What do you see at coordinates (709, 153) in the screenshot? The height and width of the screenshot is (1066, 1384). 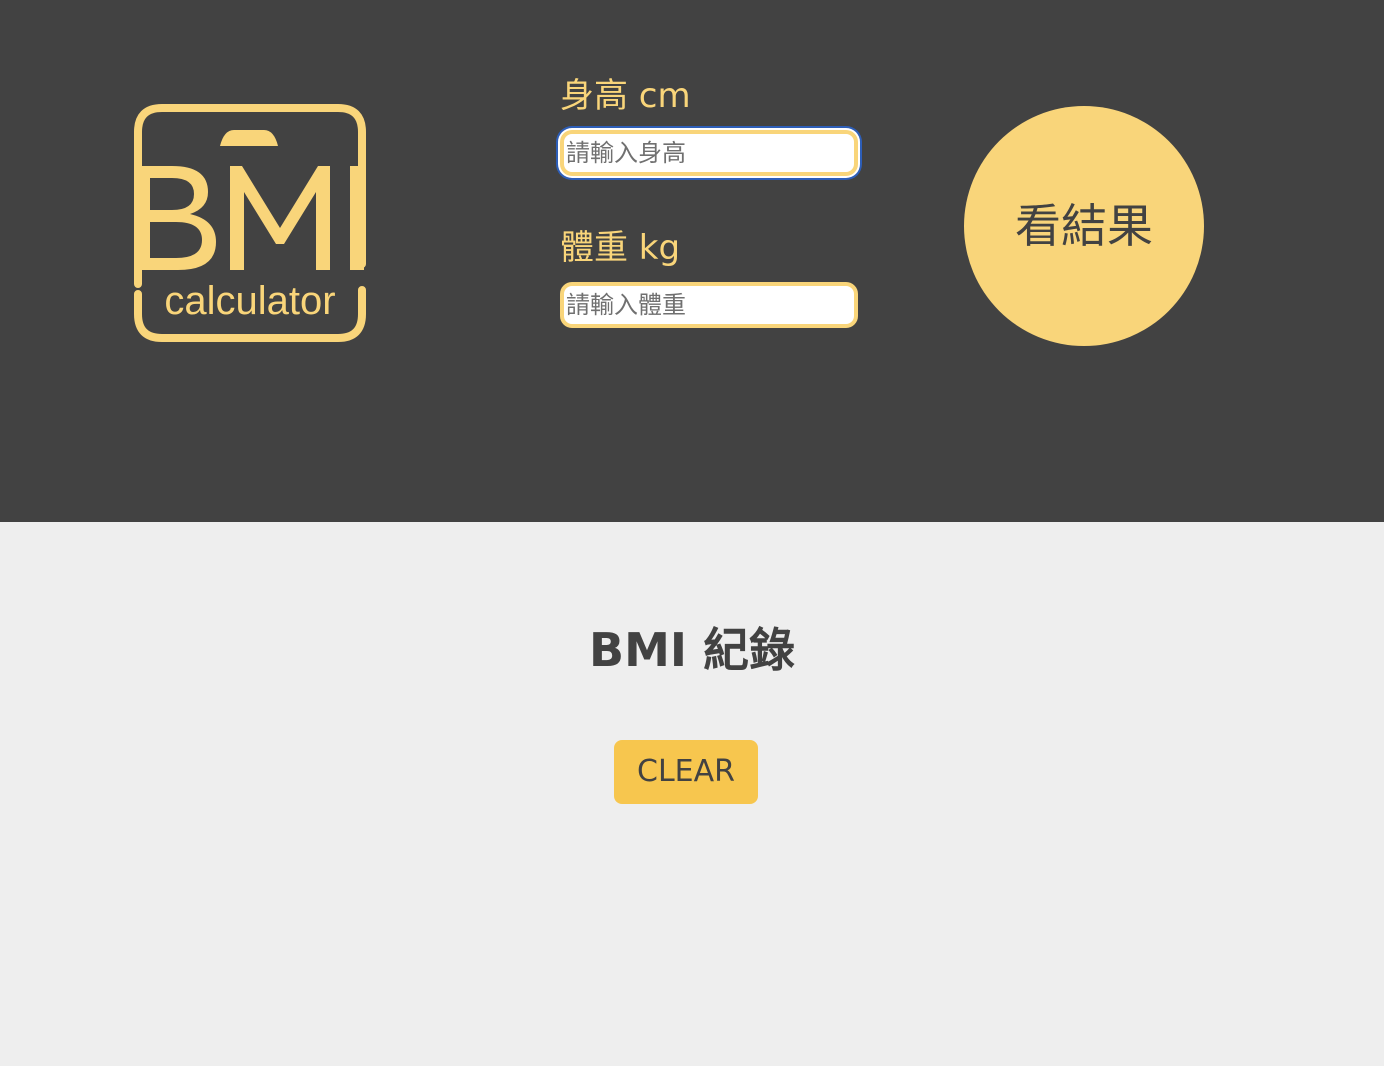 I see `height-input` at bounding box center [709, 153].